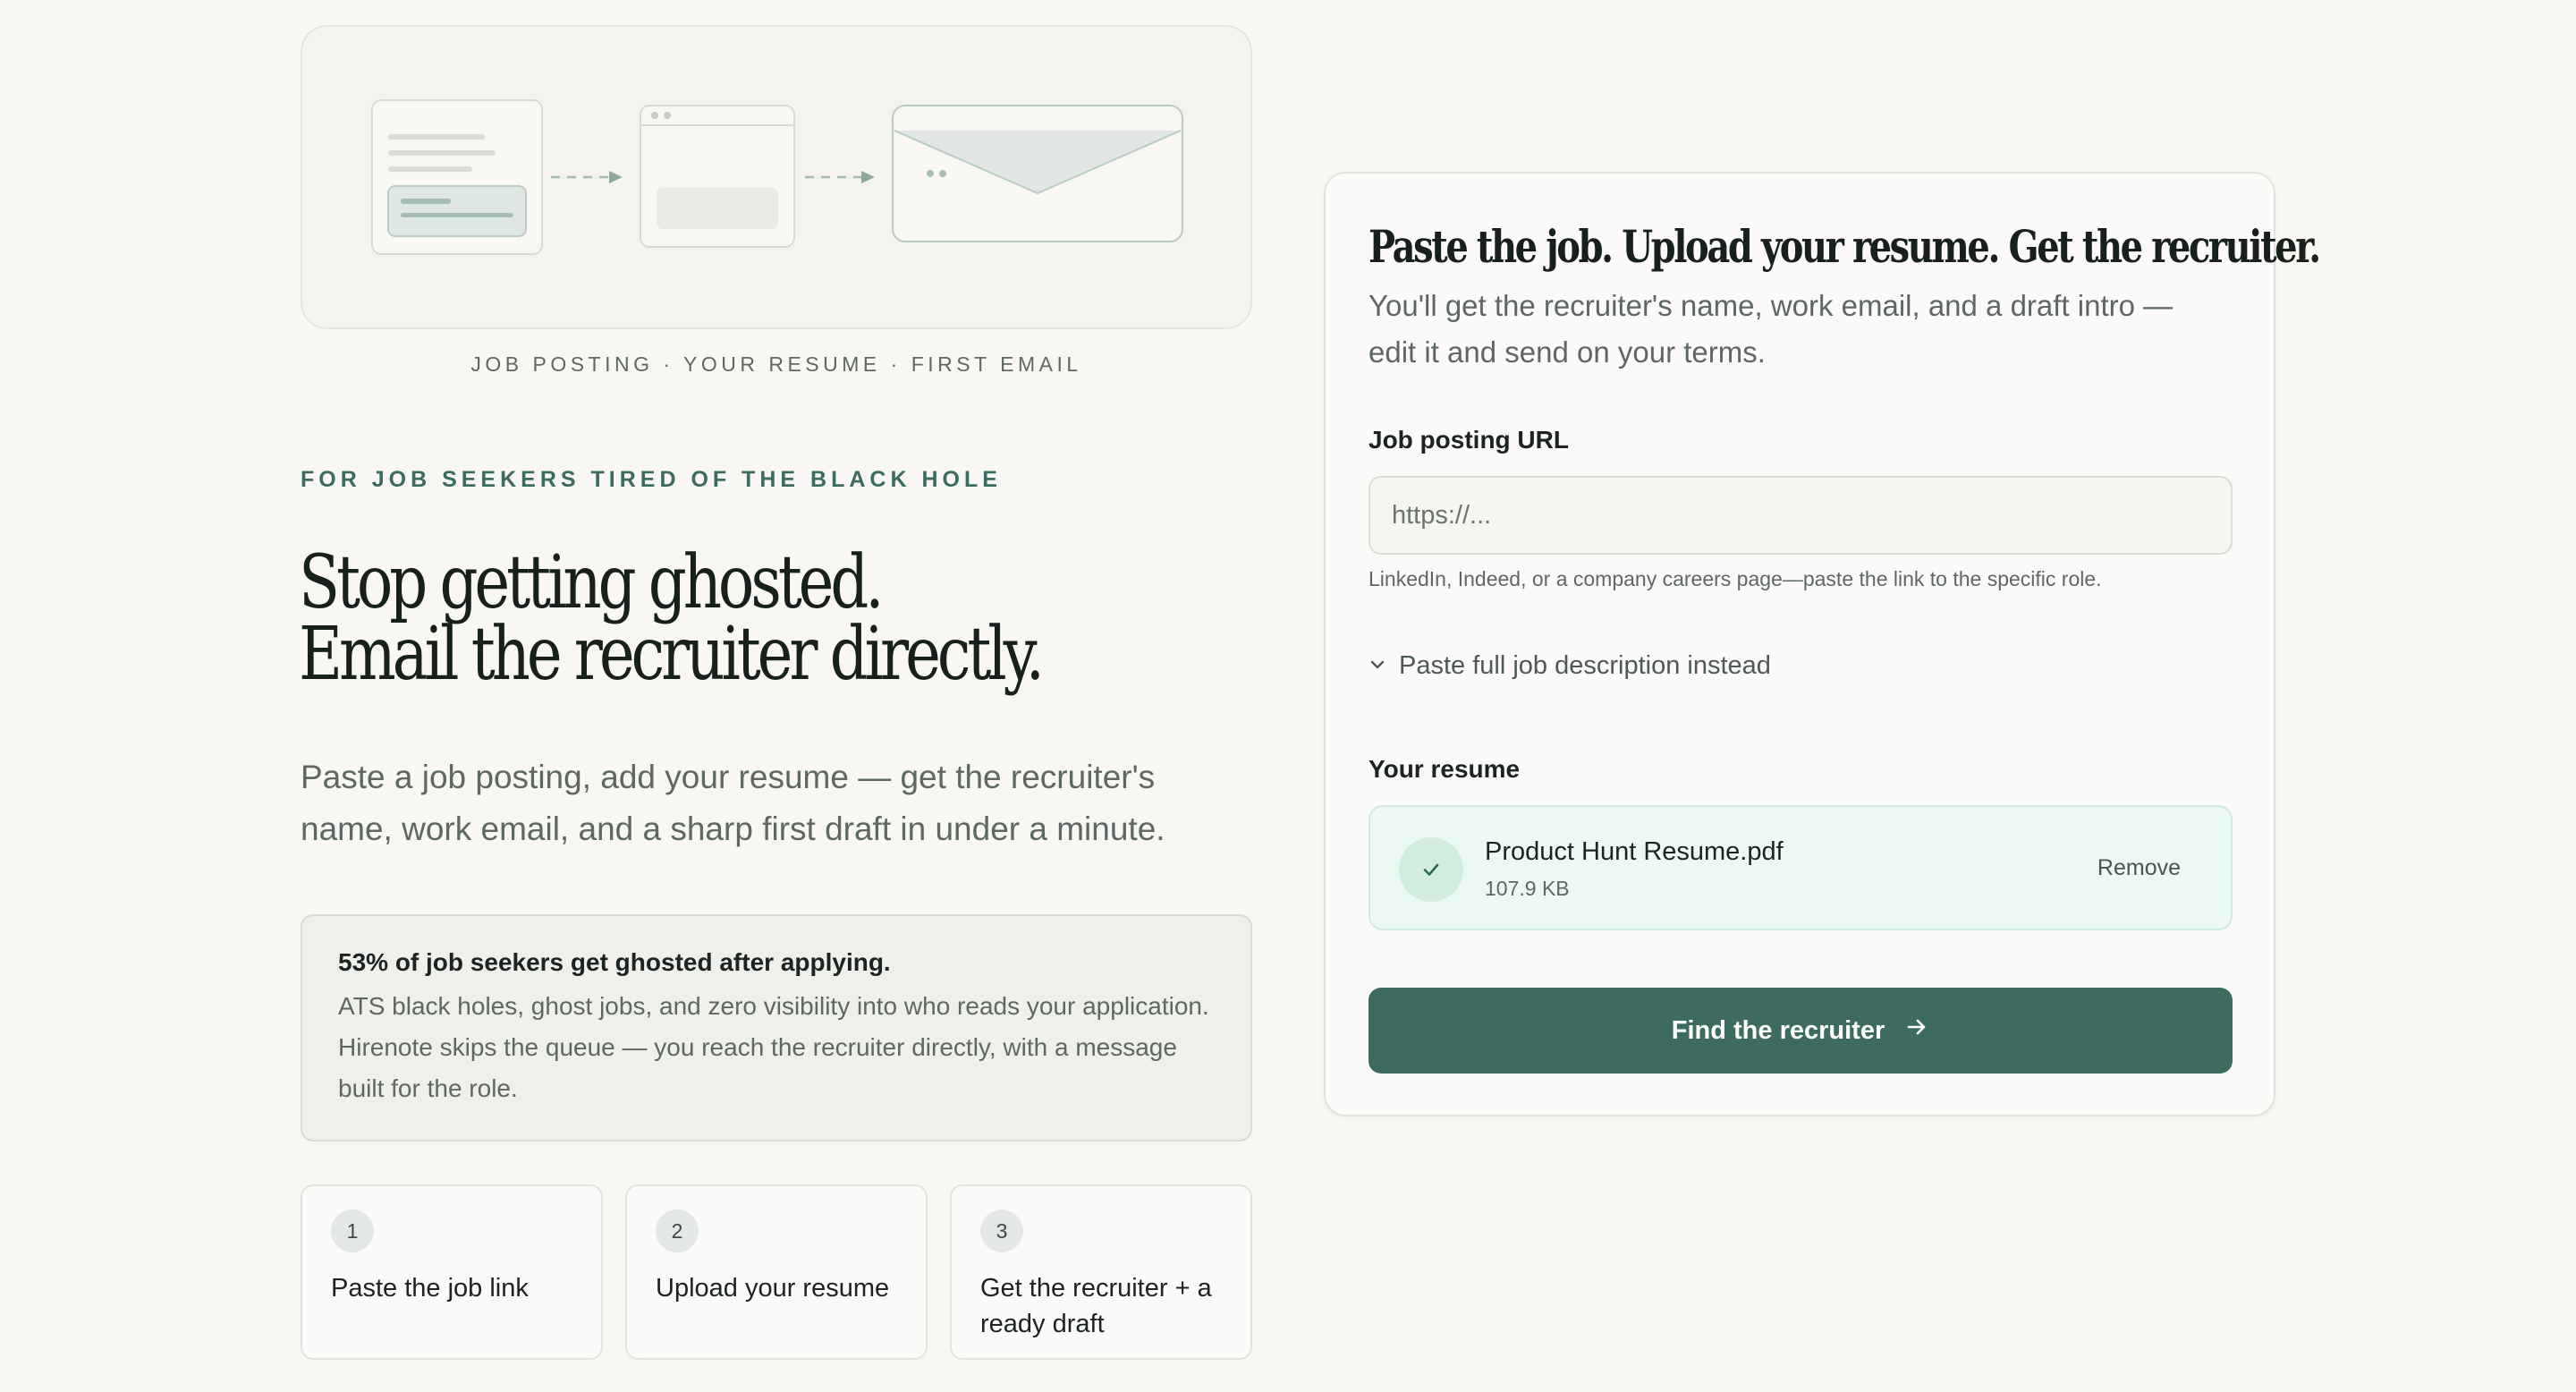  Describe the element at coordinates (1778, 1030) in the screenshot. I see `find-recruiter-label: Find the recruiter` at that location.